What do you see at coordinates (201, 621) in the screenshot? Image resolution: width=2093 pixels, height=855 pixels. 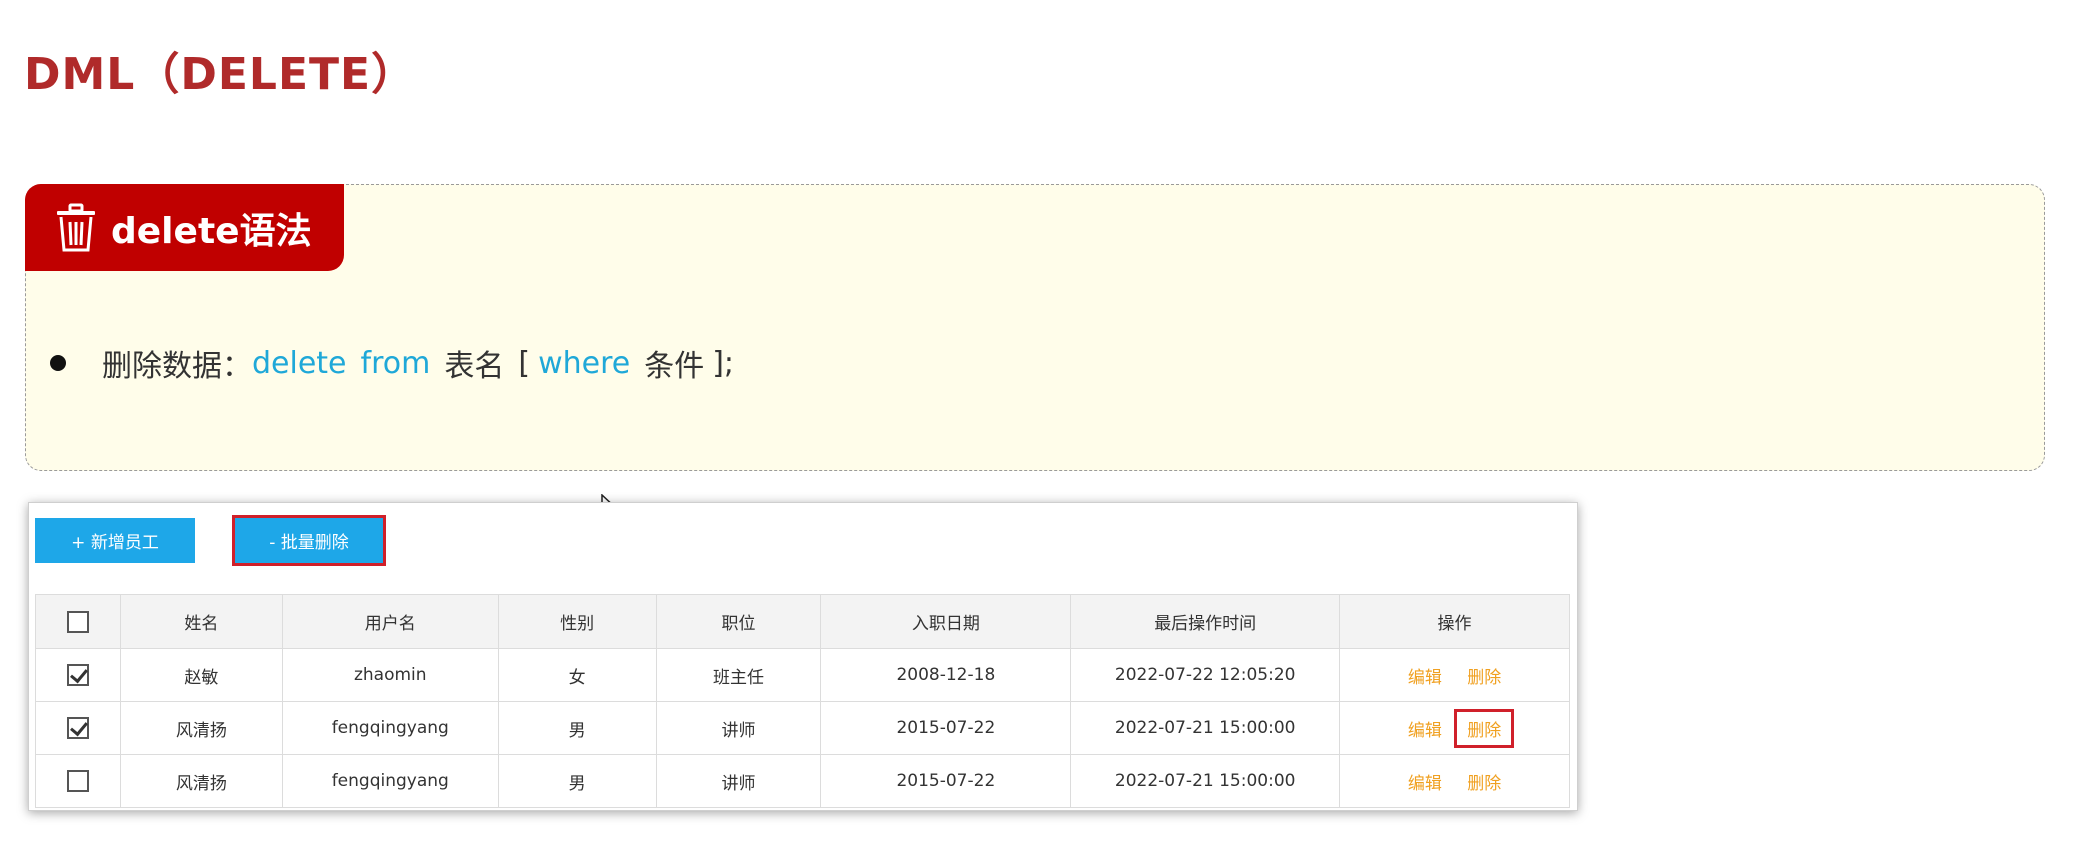 I see `header-name: 姓名` at bounding box center [201, 621].